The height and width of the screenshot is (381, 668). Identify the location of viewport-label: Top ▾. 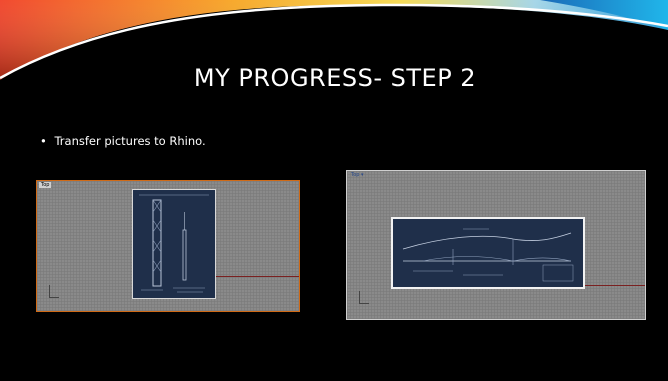
(357, 175).